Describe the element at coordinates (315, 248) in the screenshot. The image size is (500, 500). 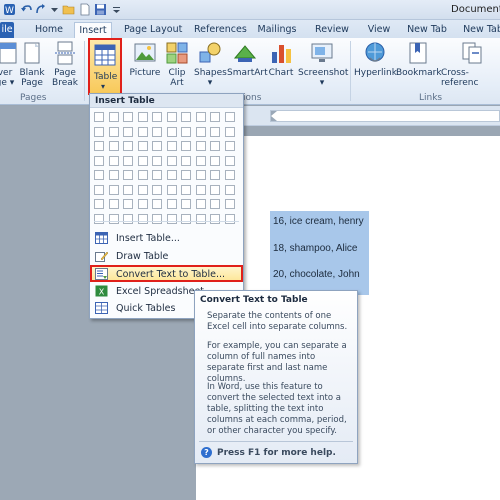
I see `document-line: 18, shampoo, Alice` at that location.